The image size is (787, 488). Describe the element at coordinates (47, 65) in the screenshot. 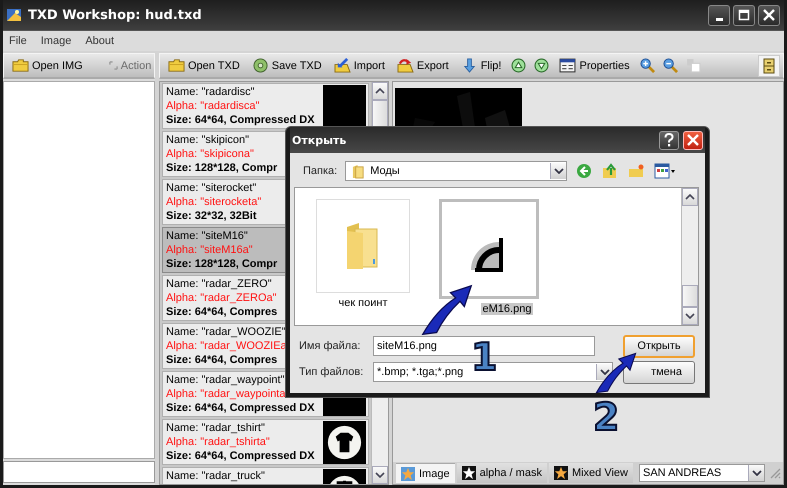

I see `toolbar-button: Open IMG` at that location.